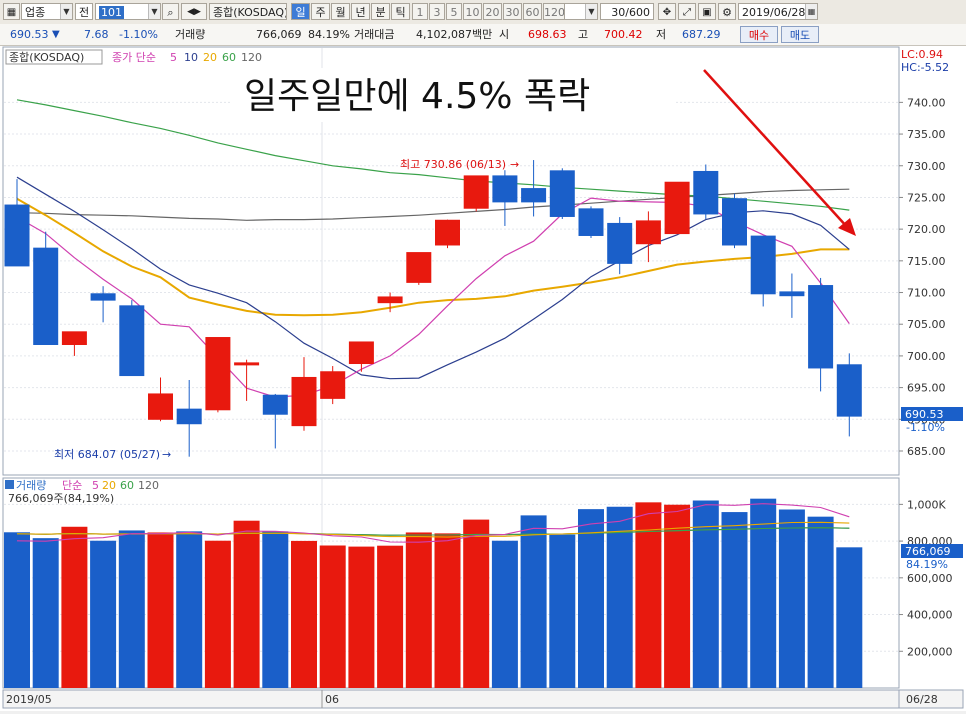 The width and height of the screenshot is (966, 714). I want to click on market-select-value: 업종, so click(35, 12).